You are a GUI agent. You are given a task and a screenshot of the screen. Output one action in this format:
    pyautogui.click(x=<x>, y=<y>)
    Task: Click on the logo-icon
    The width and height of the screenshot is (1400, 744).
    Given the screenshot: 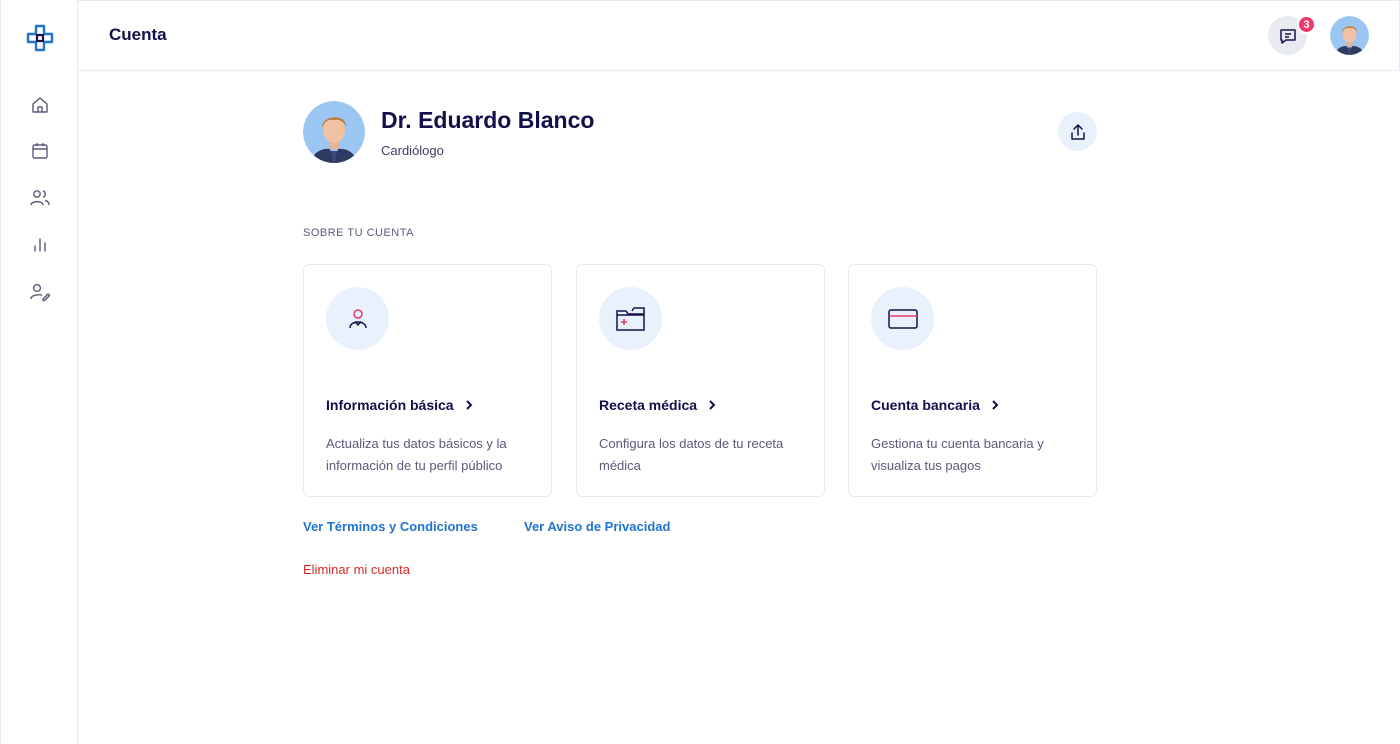 What is the action you would take?
    pyautogui.click(x=40, y=38)
    